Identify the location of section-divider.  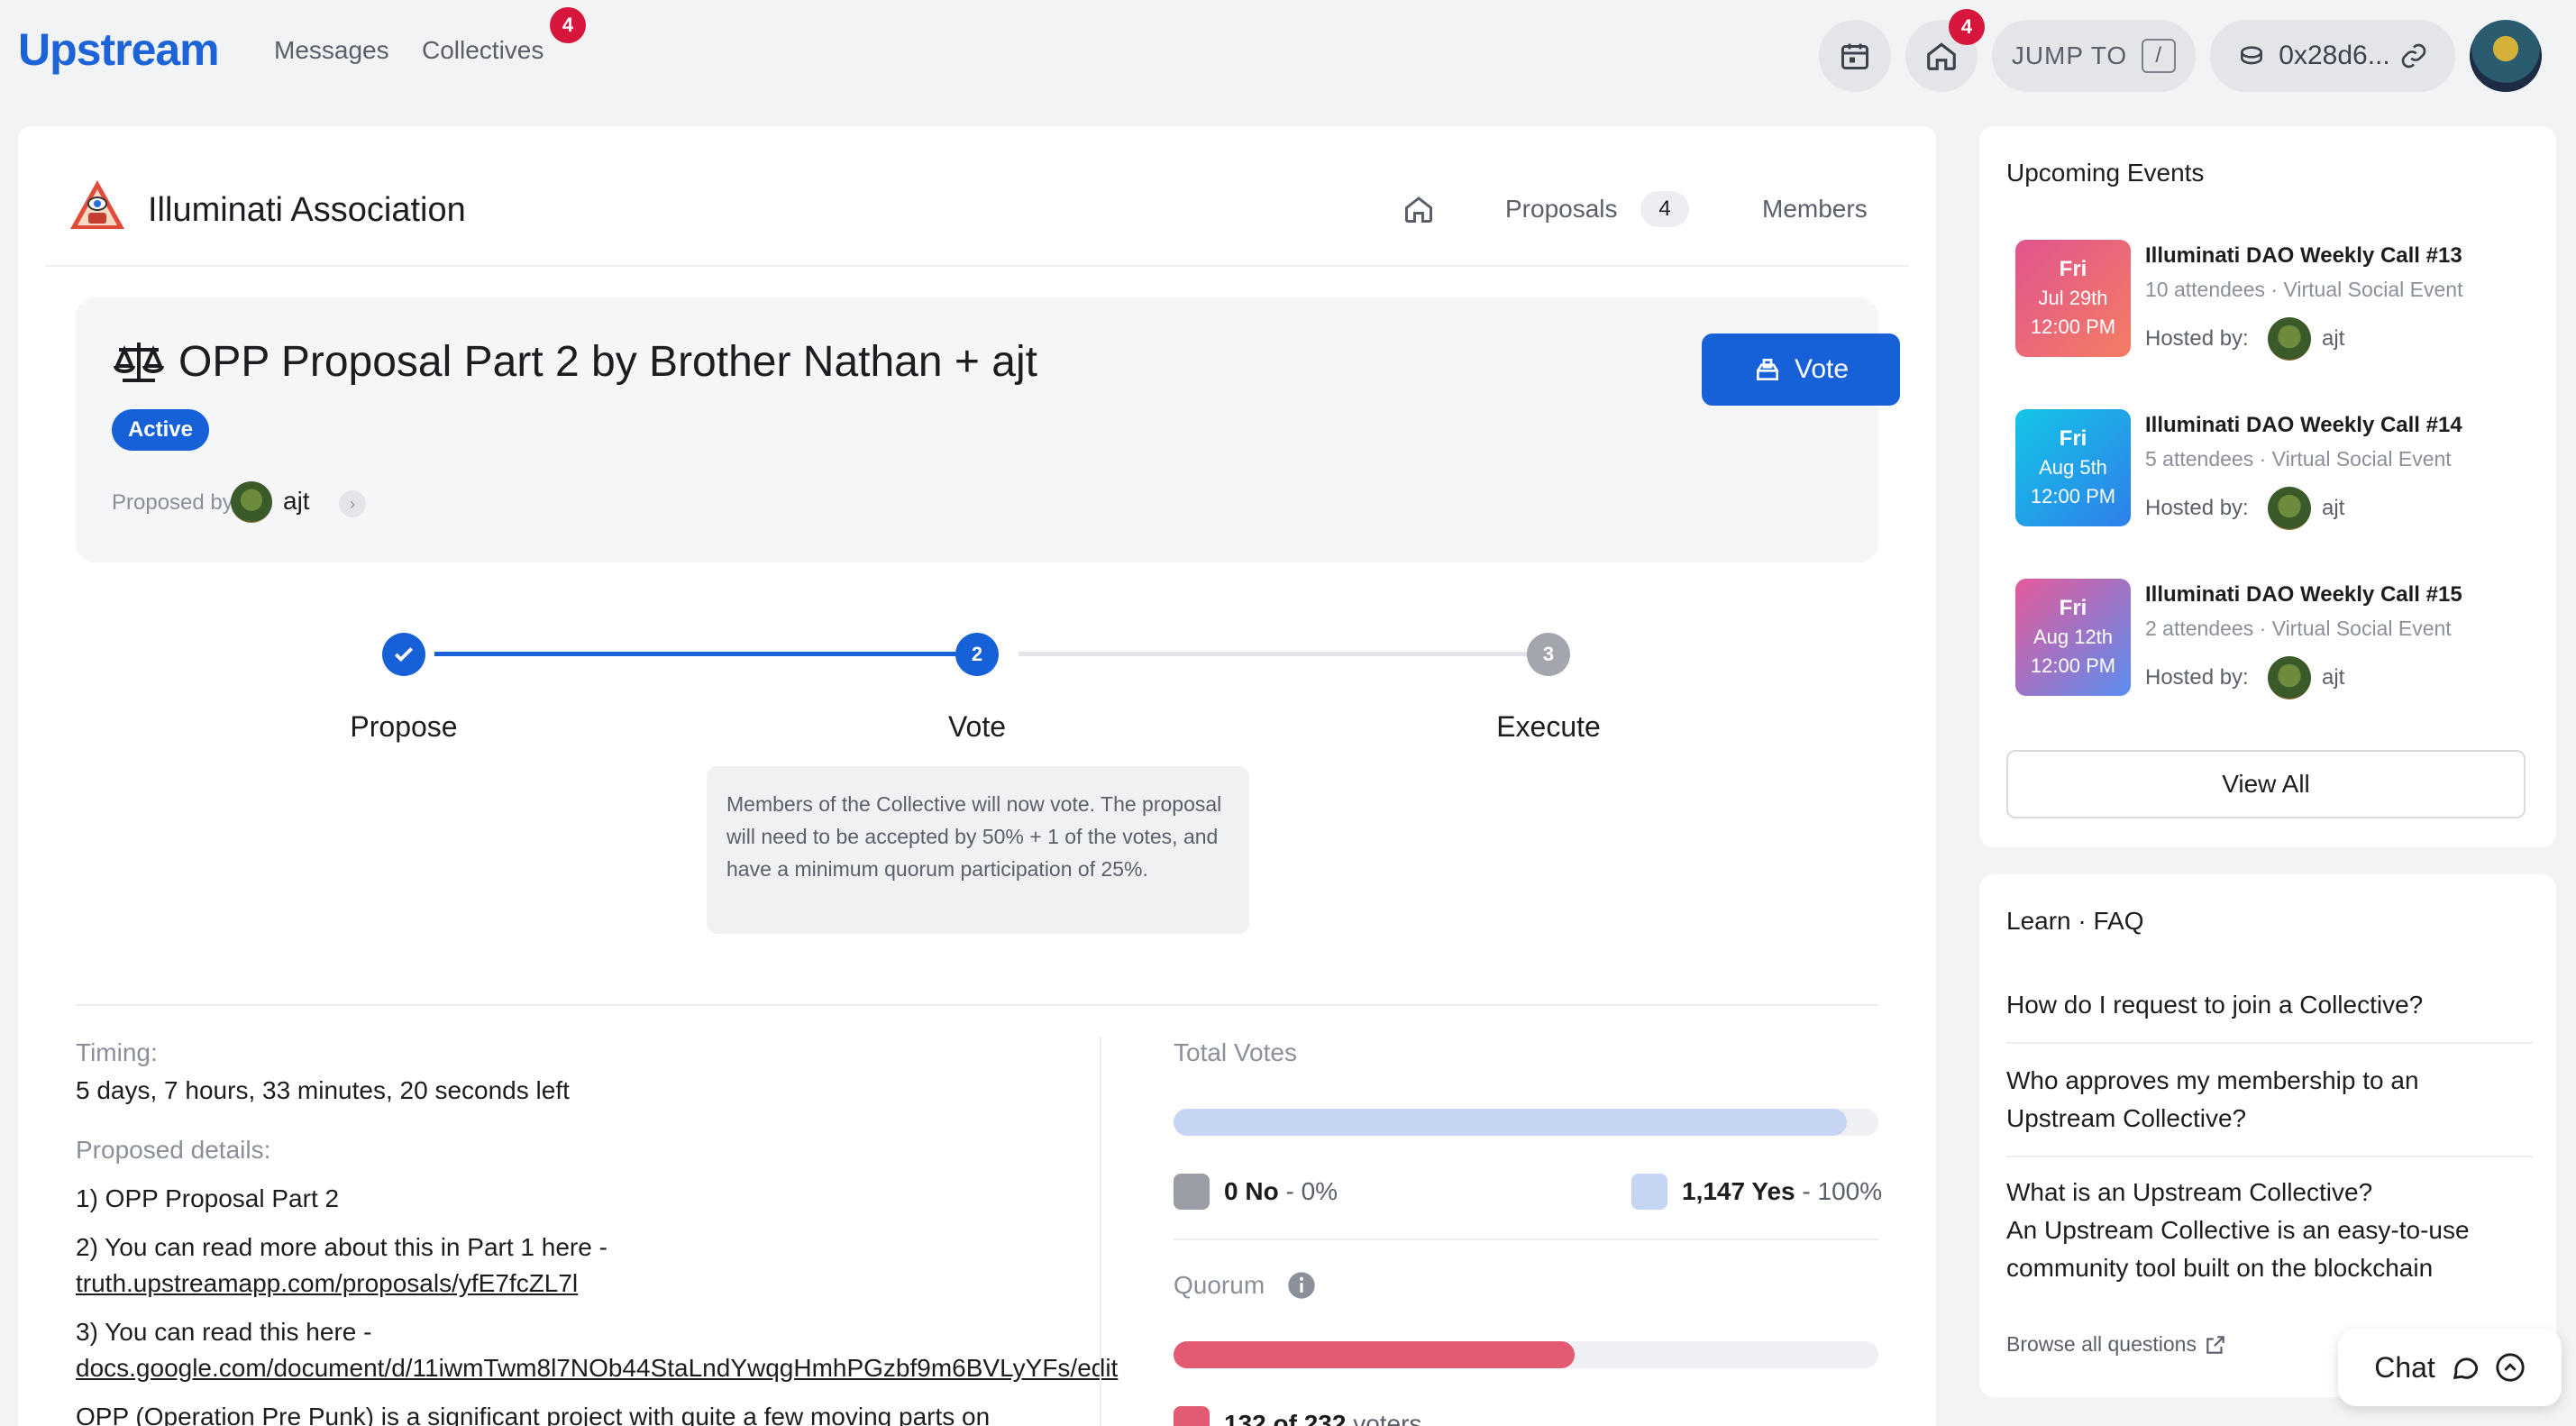
(977, 1005).